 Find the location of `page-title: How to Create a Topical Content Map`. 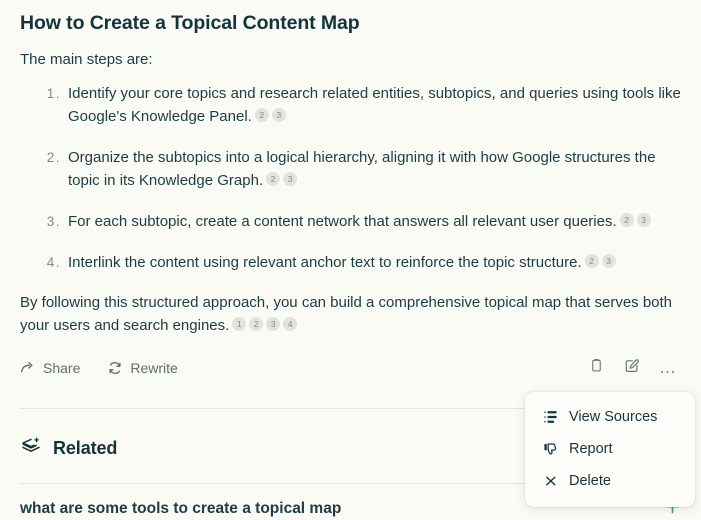

page-title: How to Create a Topical Content Map is located at coordinates (190, 23).